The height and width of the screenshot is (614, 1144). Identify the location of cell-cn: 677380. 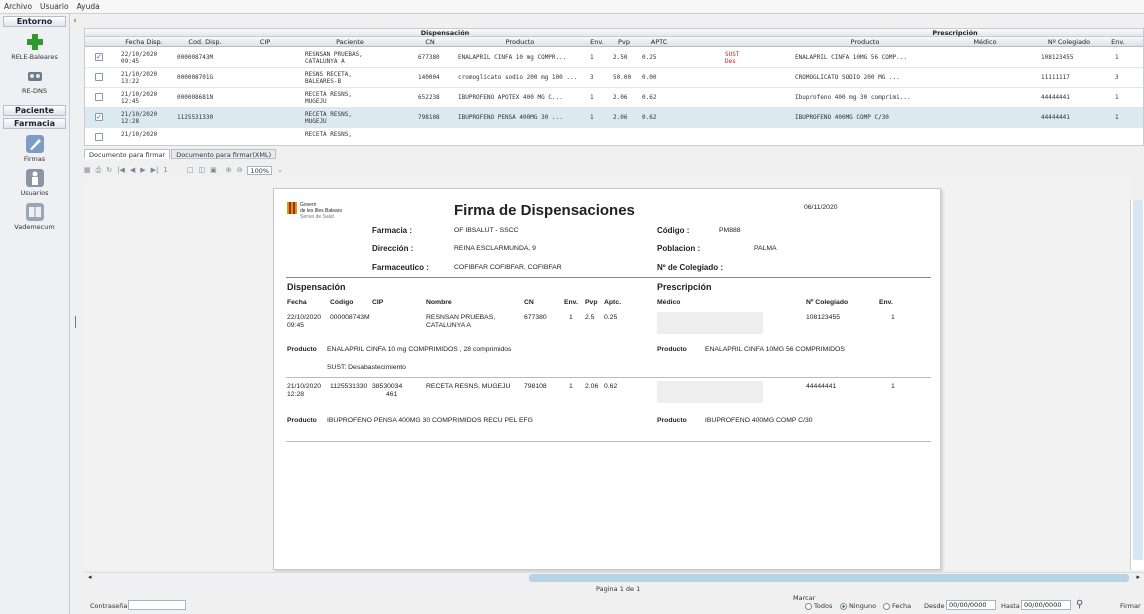
(429, 57).